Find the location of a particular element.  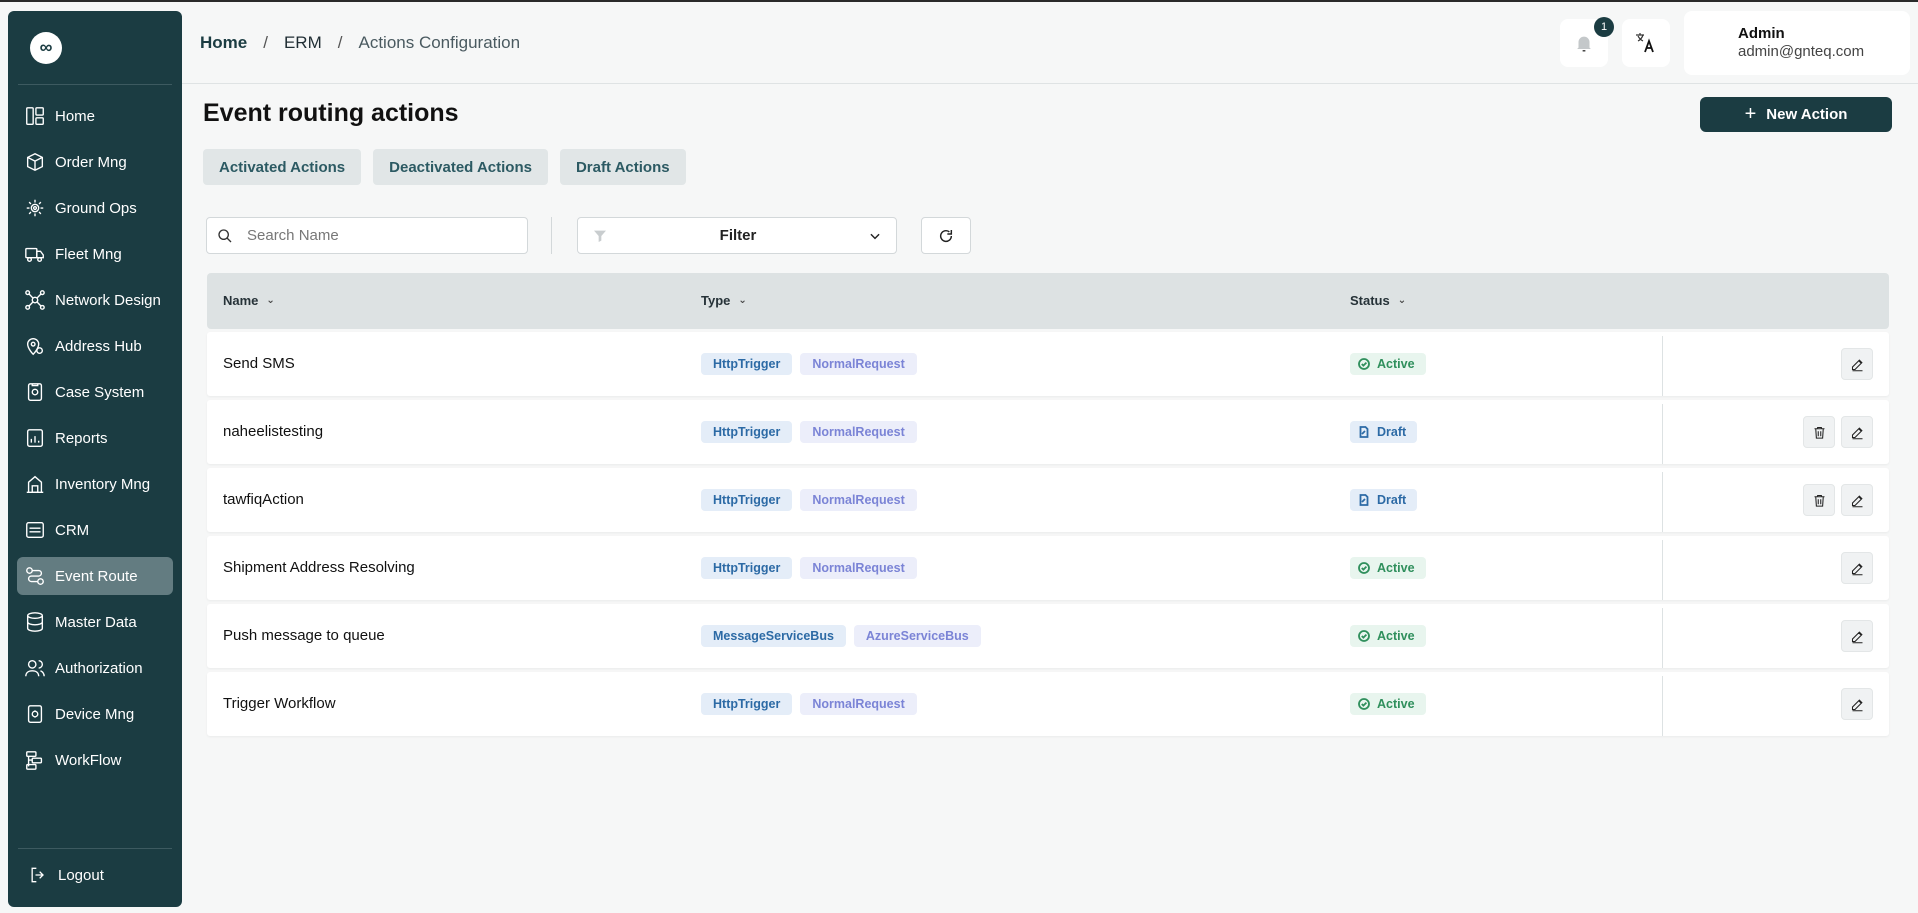

sidebar-item-address-hub: Address Hub is located at coordinates (95, 346).